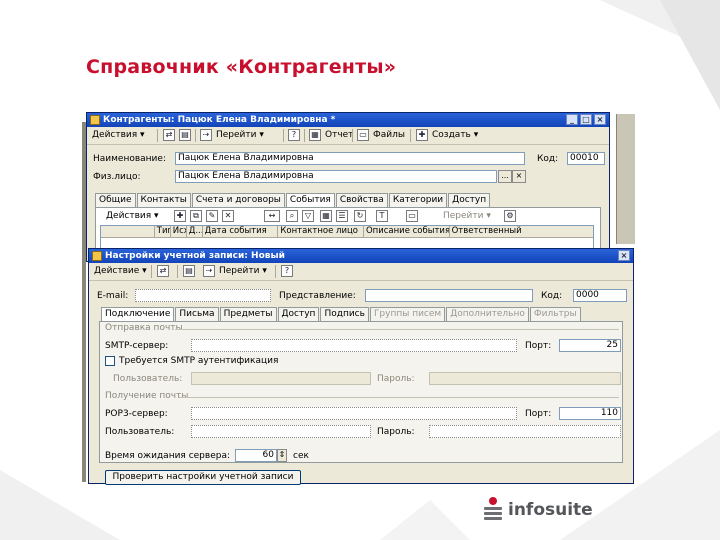 The width and height of the screenshot is (720, 540). Describe the element at coordinates (240, 135) in the screenshot. I see `goto-menu: Перейти ▾` at that location.